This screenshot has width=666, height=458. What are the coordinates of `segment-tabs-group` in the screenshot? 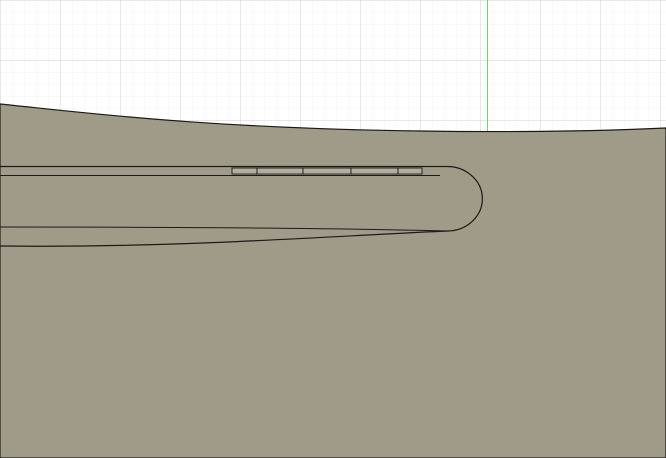 It's located at (327, 171).